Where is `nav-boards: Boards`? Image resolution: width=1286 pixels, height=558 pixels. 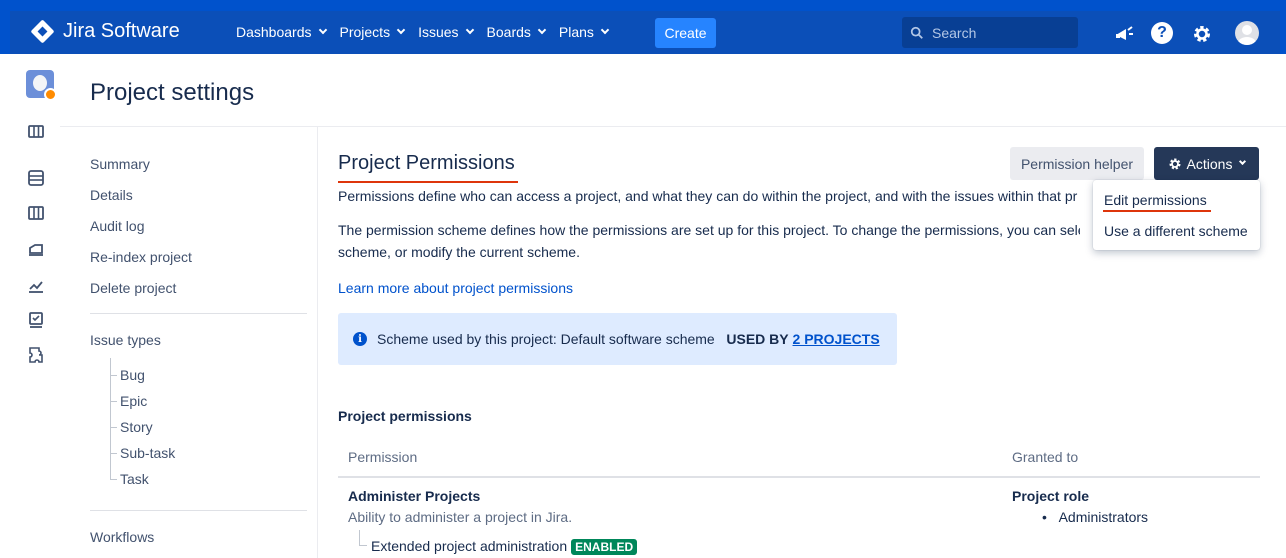 nav-boards: Boards is located at coordinates (516, 32).